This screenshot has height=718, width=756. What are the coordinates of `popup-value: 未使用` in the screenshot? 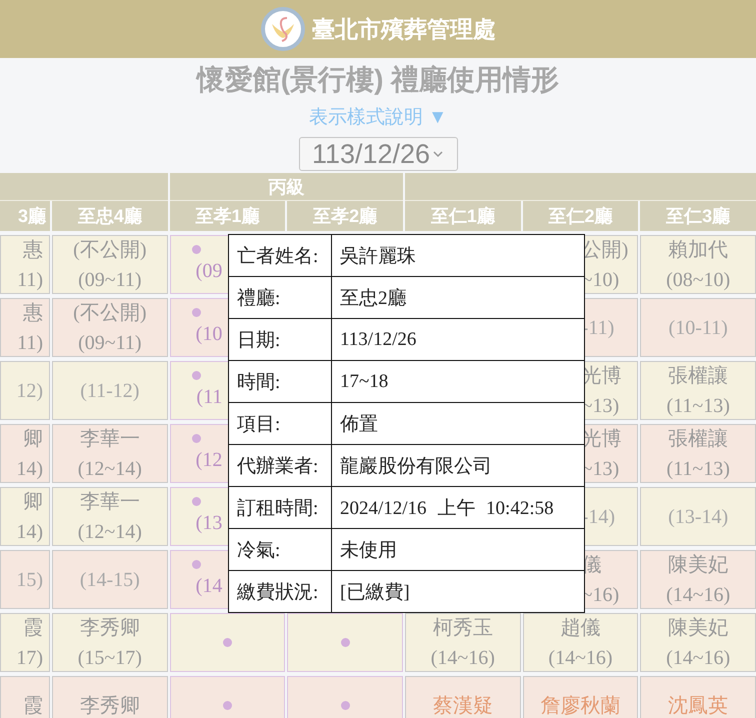 It's located at (458, 549).